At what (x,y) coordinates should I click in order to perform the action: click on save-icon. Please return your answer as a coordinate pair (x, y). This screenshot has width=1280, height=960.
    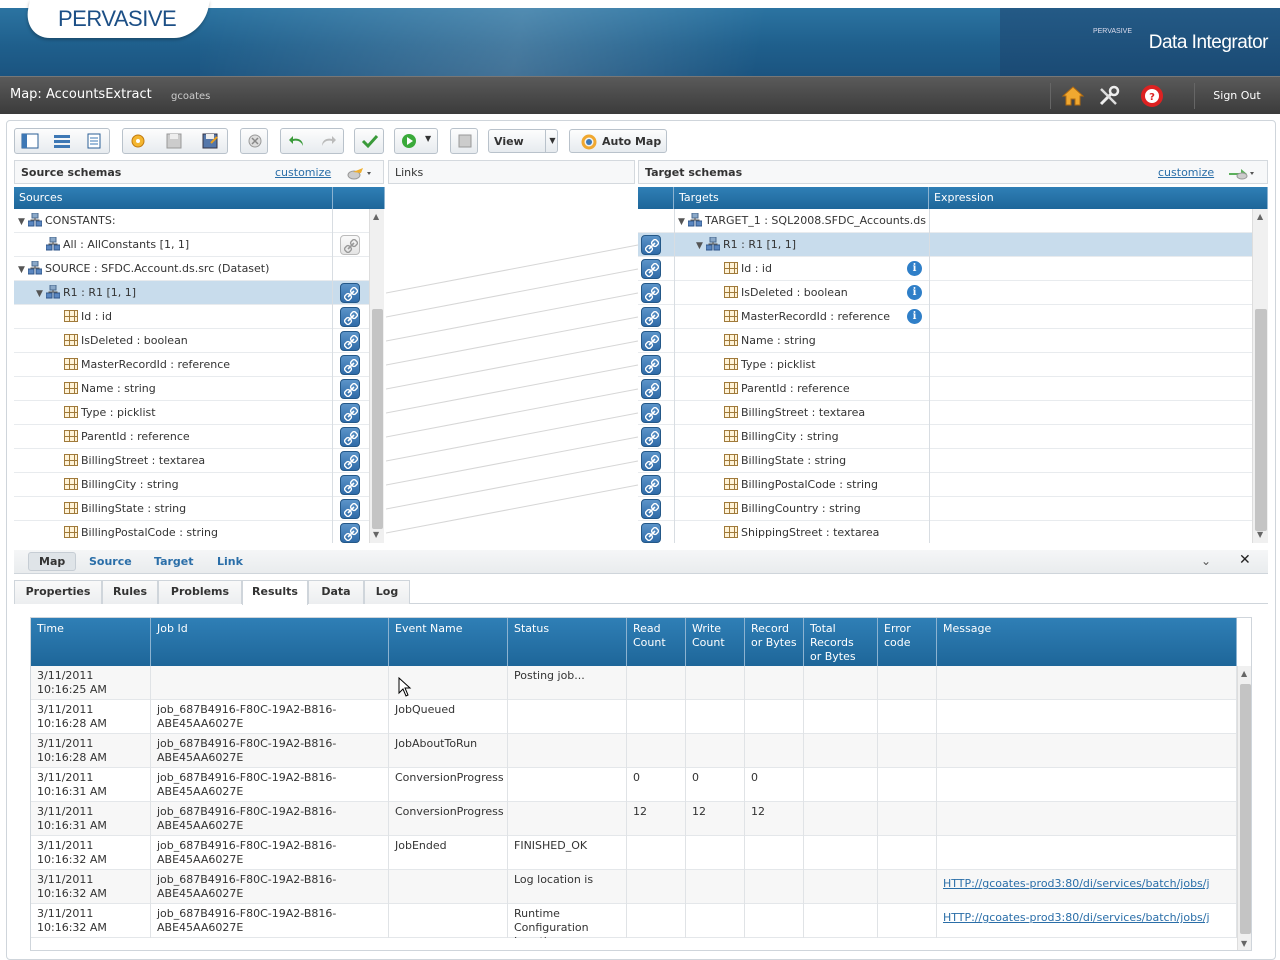
    Looking at the image, I should click on (174, 141).